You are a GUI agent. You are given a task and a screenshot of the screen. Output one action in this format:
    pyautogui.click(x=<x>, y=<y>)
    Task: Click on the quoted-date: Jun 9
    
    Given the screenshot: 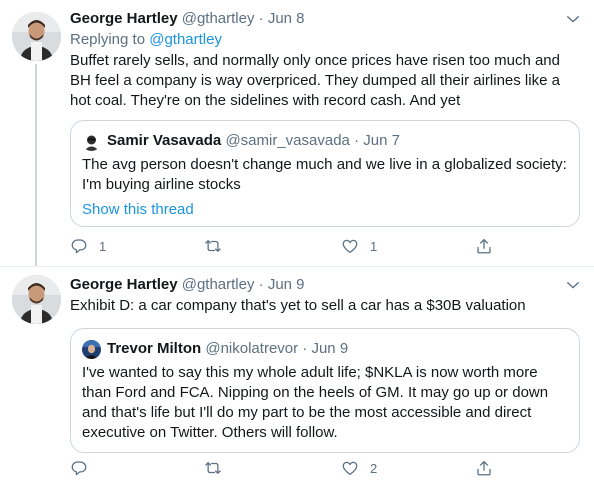 What is the action you would take?
    pyautogui.click(x=330, y=348)
    